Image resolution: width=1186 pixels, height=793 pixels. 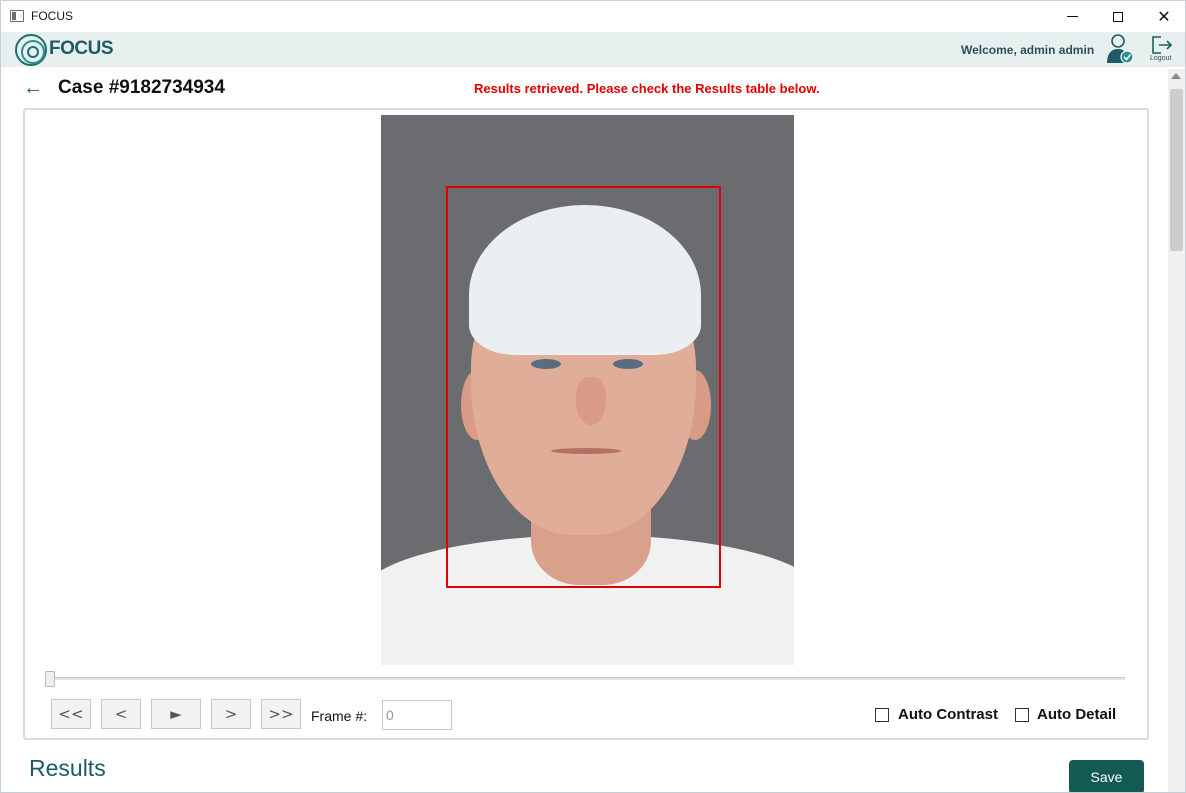 I want to click on previous-frame-button: <, so click(x=121, y=714).